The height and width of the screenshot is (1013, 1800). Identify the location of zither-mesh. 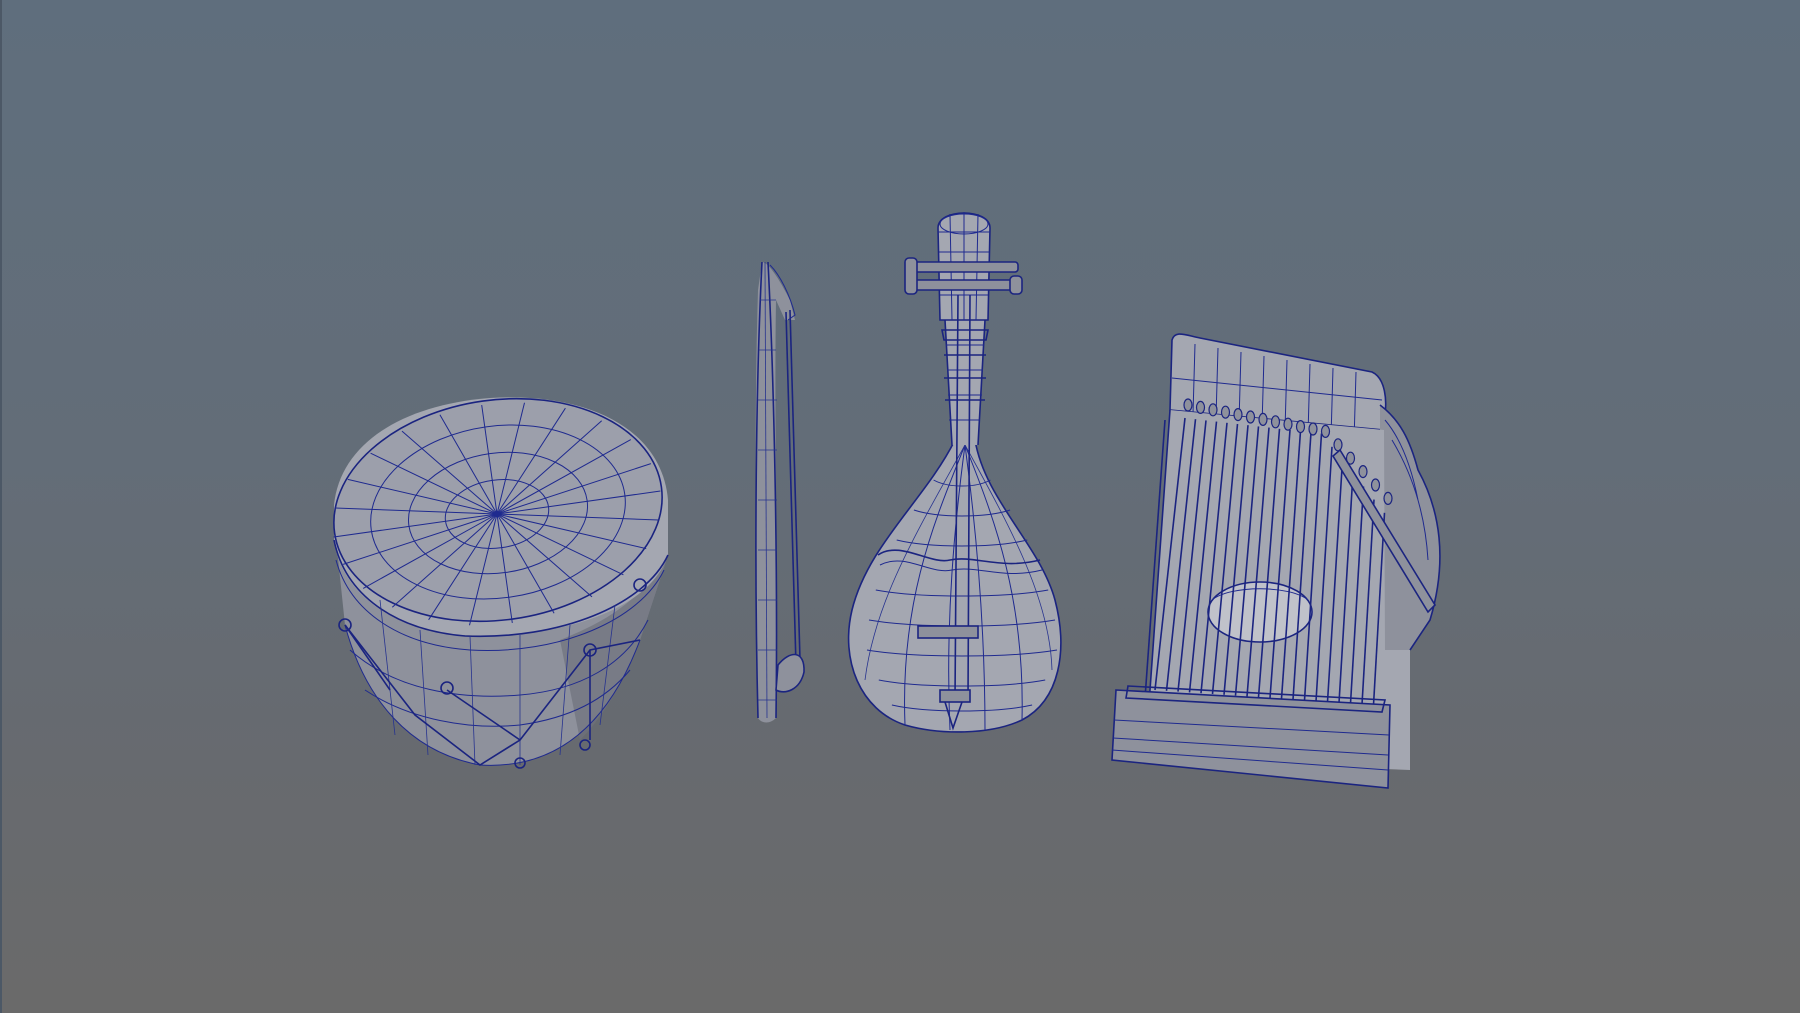
(1276, 561).